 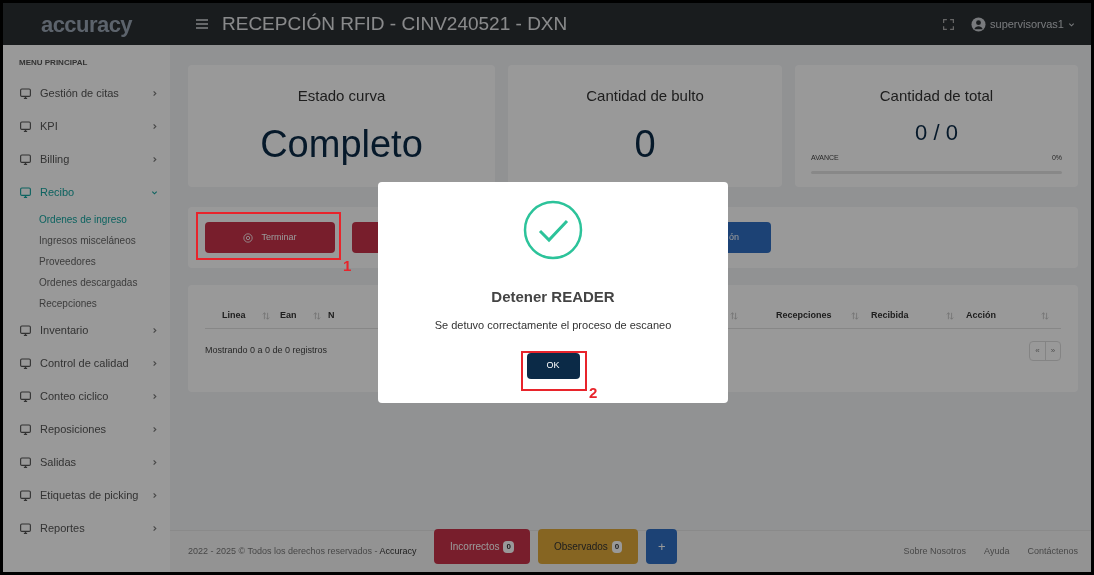 What do you see at coordinates (88, 495) in the screenshot?
I see `sidebar-item: Etiquetas de picking` at bounding box center [88, 495].